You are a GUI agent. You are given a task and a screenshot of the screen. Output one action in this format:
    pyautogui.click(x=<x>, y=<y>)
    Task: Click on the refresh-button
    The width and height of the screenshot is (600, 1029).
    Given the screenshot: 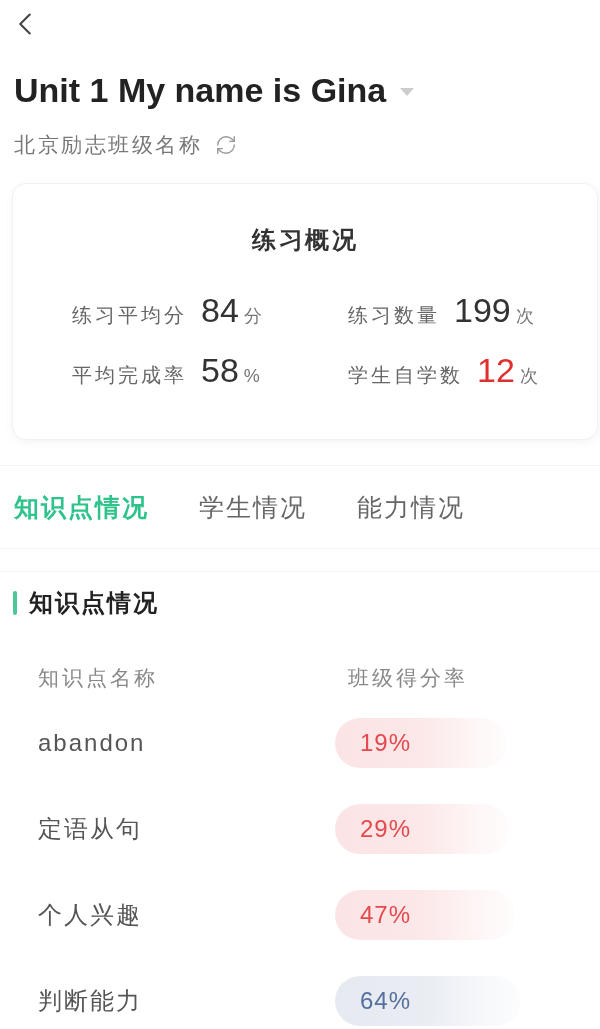 What is the action you would take?
    pyautogui.click(x=226, y=145)
    